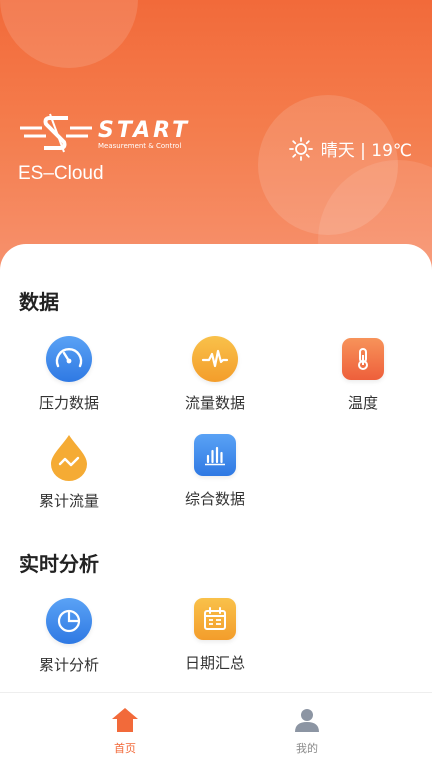  What do you see at coordinates (215, 359) in the screenshot?
I see `pulse-icon` at bounding box center [215, 359].